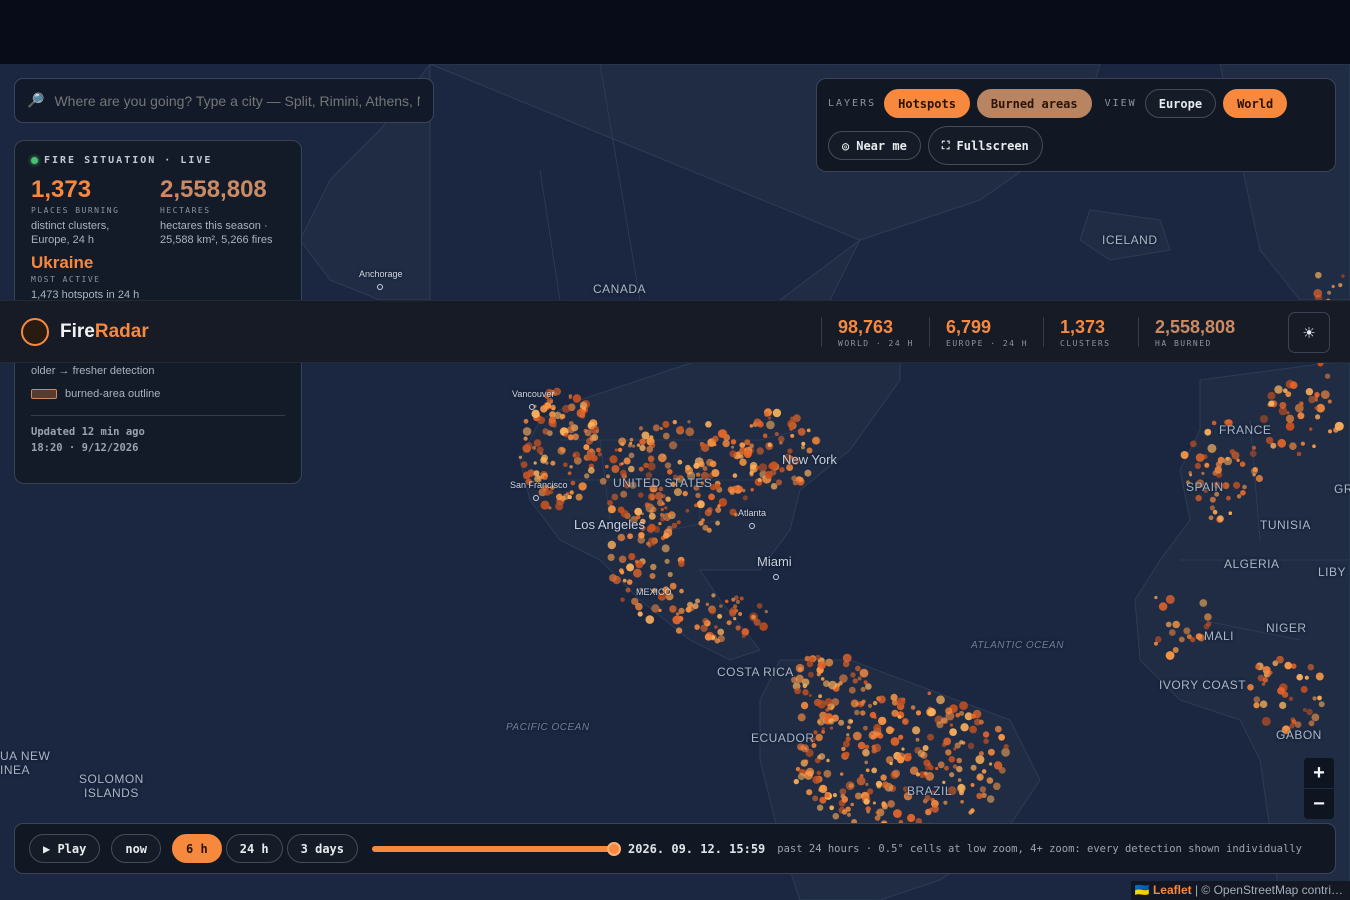  What do you see at coordinates (1332, 572) in the screenshot?
I see `label-libya: LIBY` at bounding box center [1332, 572].